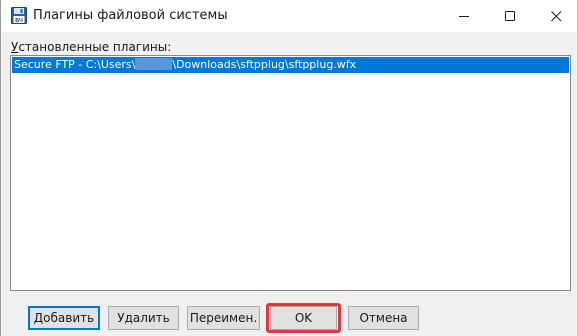 The height and width of the screenshot is (336, 578). I want to click on plugin-path-end: \Downloads\sftpplug\sftpplug.wfx, so click(264, 64).